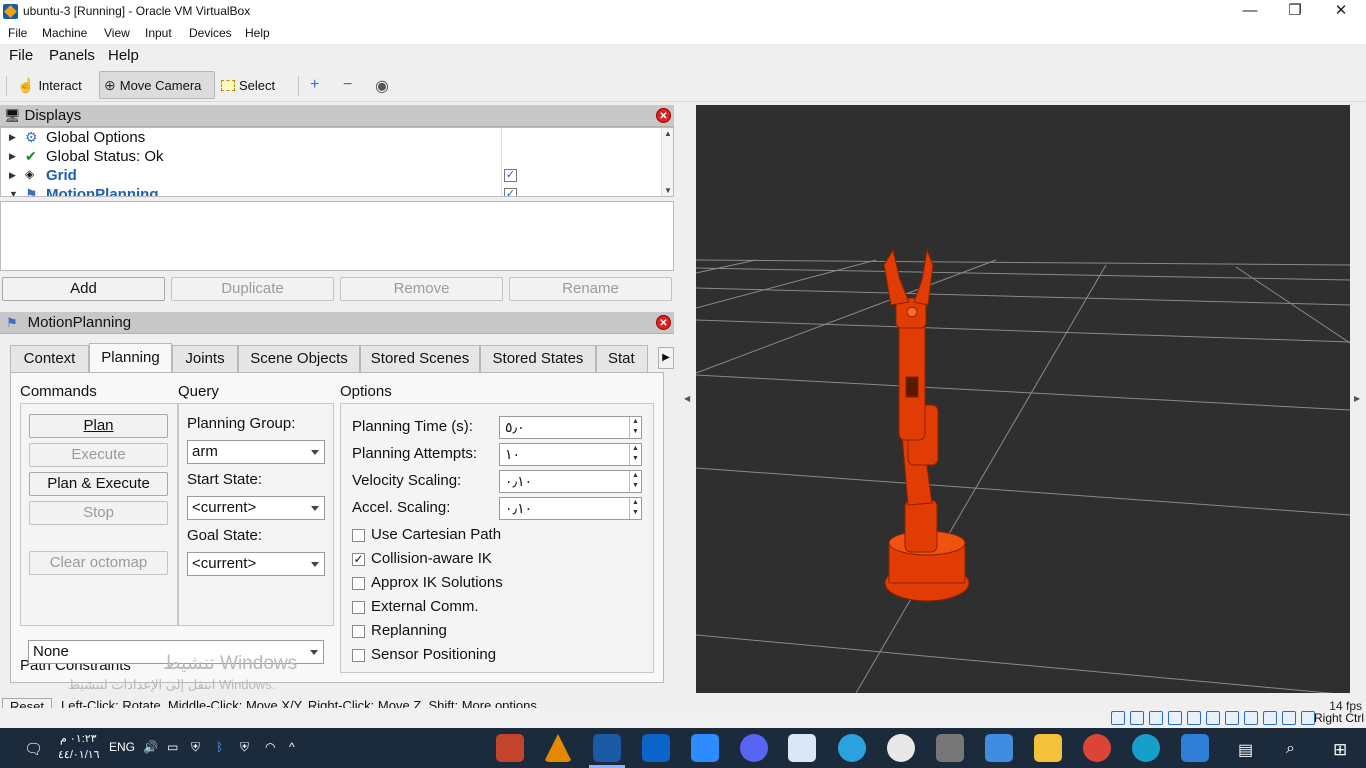 The height and width of the screenshot is (768, 1366). Describe the element at coordinates (1289, 718) in the screenshot. I see `mouse-integration-icon` at that location.